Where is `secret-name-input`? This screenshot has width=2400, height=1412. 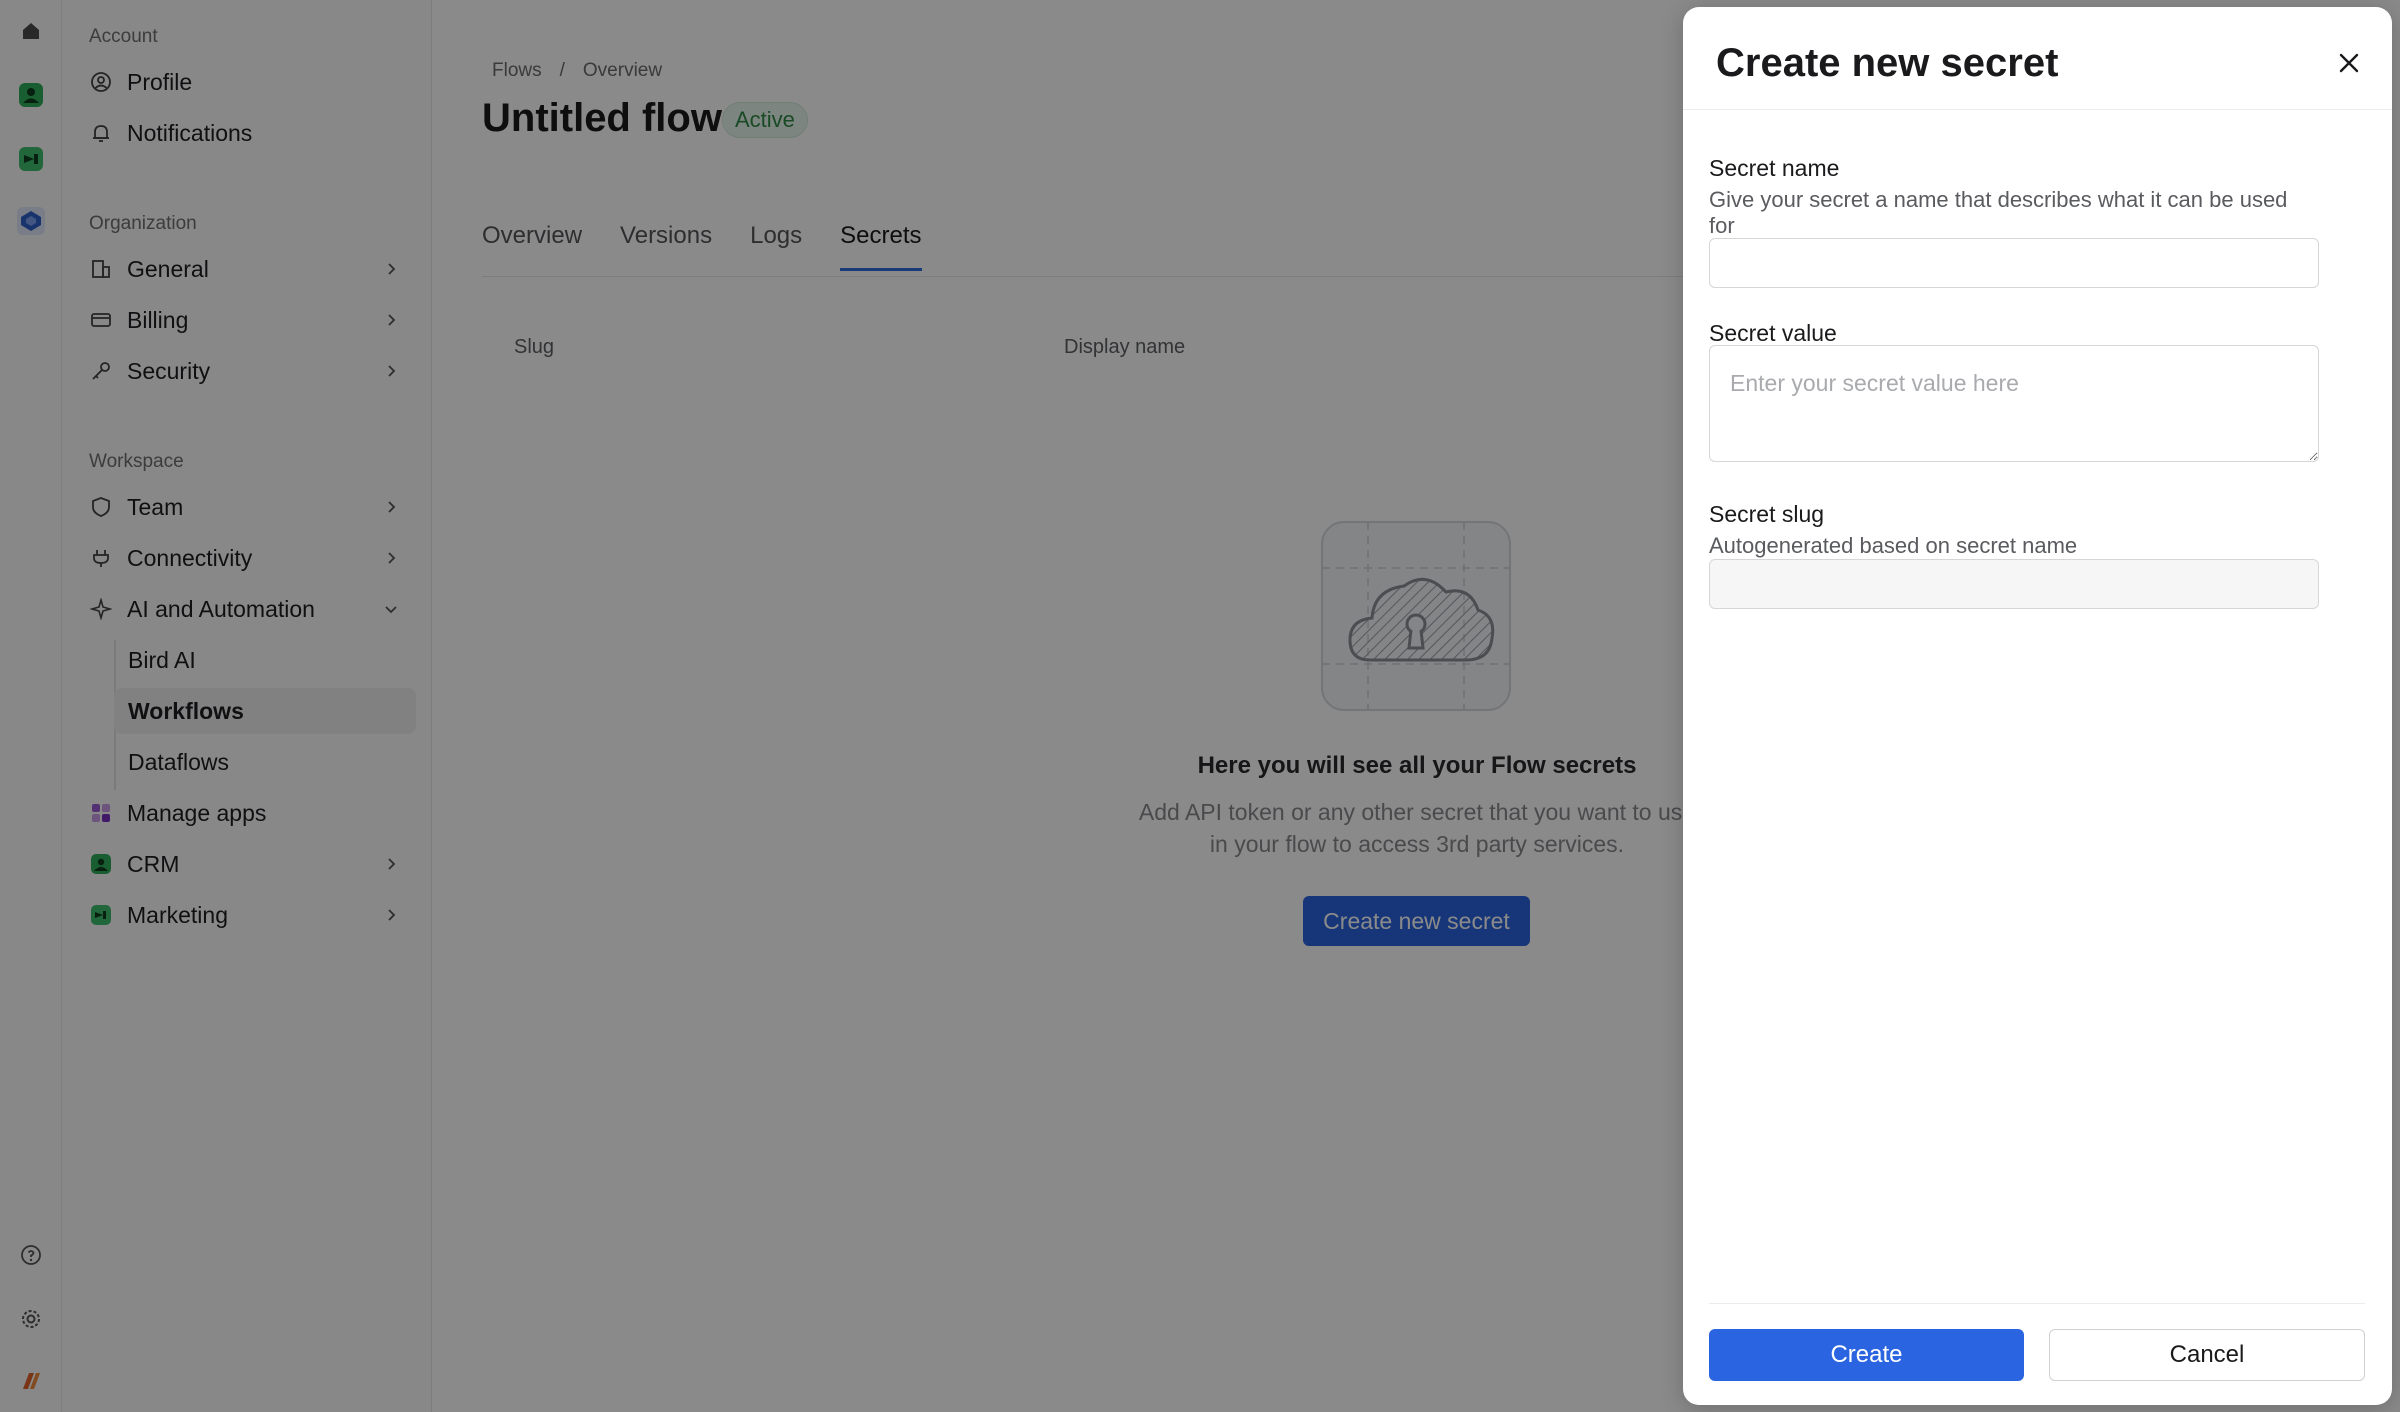
secret-name-input is located at coordinates (2014, 263).